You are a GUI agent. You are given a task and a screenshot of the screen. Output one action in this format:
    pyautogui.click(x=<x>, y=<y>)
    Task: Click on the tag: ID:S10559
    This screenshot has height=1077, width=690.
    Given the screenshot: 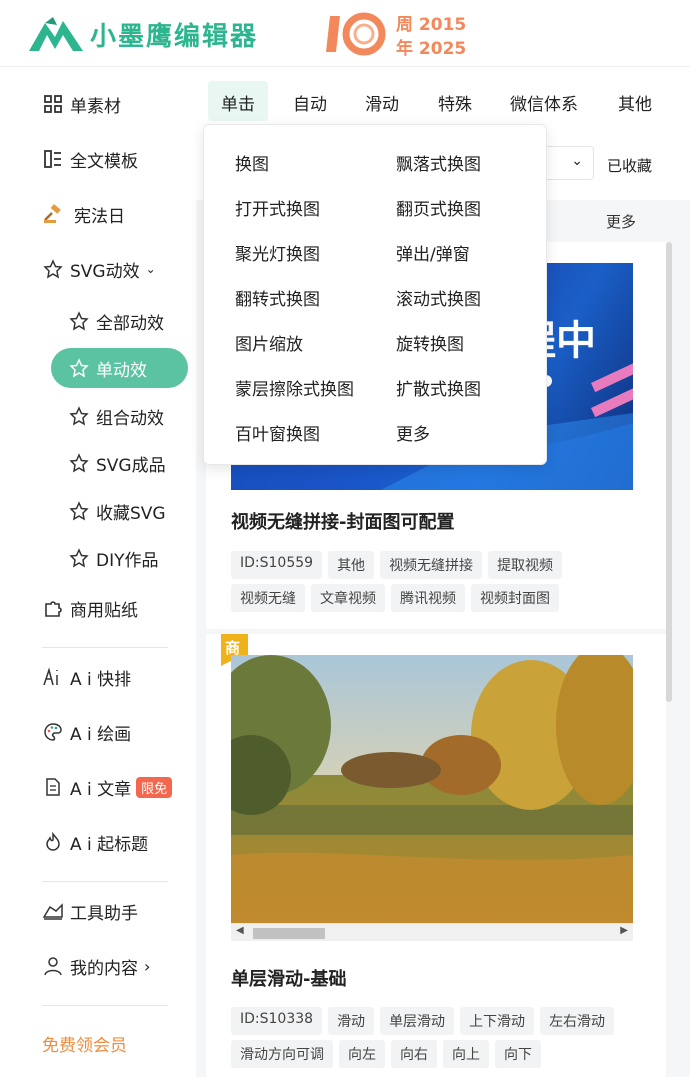 What is the action you would take?
    pyautogui.click(x=277, y=565)
    